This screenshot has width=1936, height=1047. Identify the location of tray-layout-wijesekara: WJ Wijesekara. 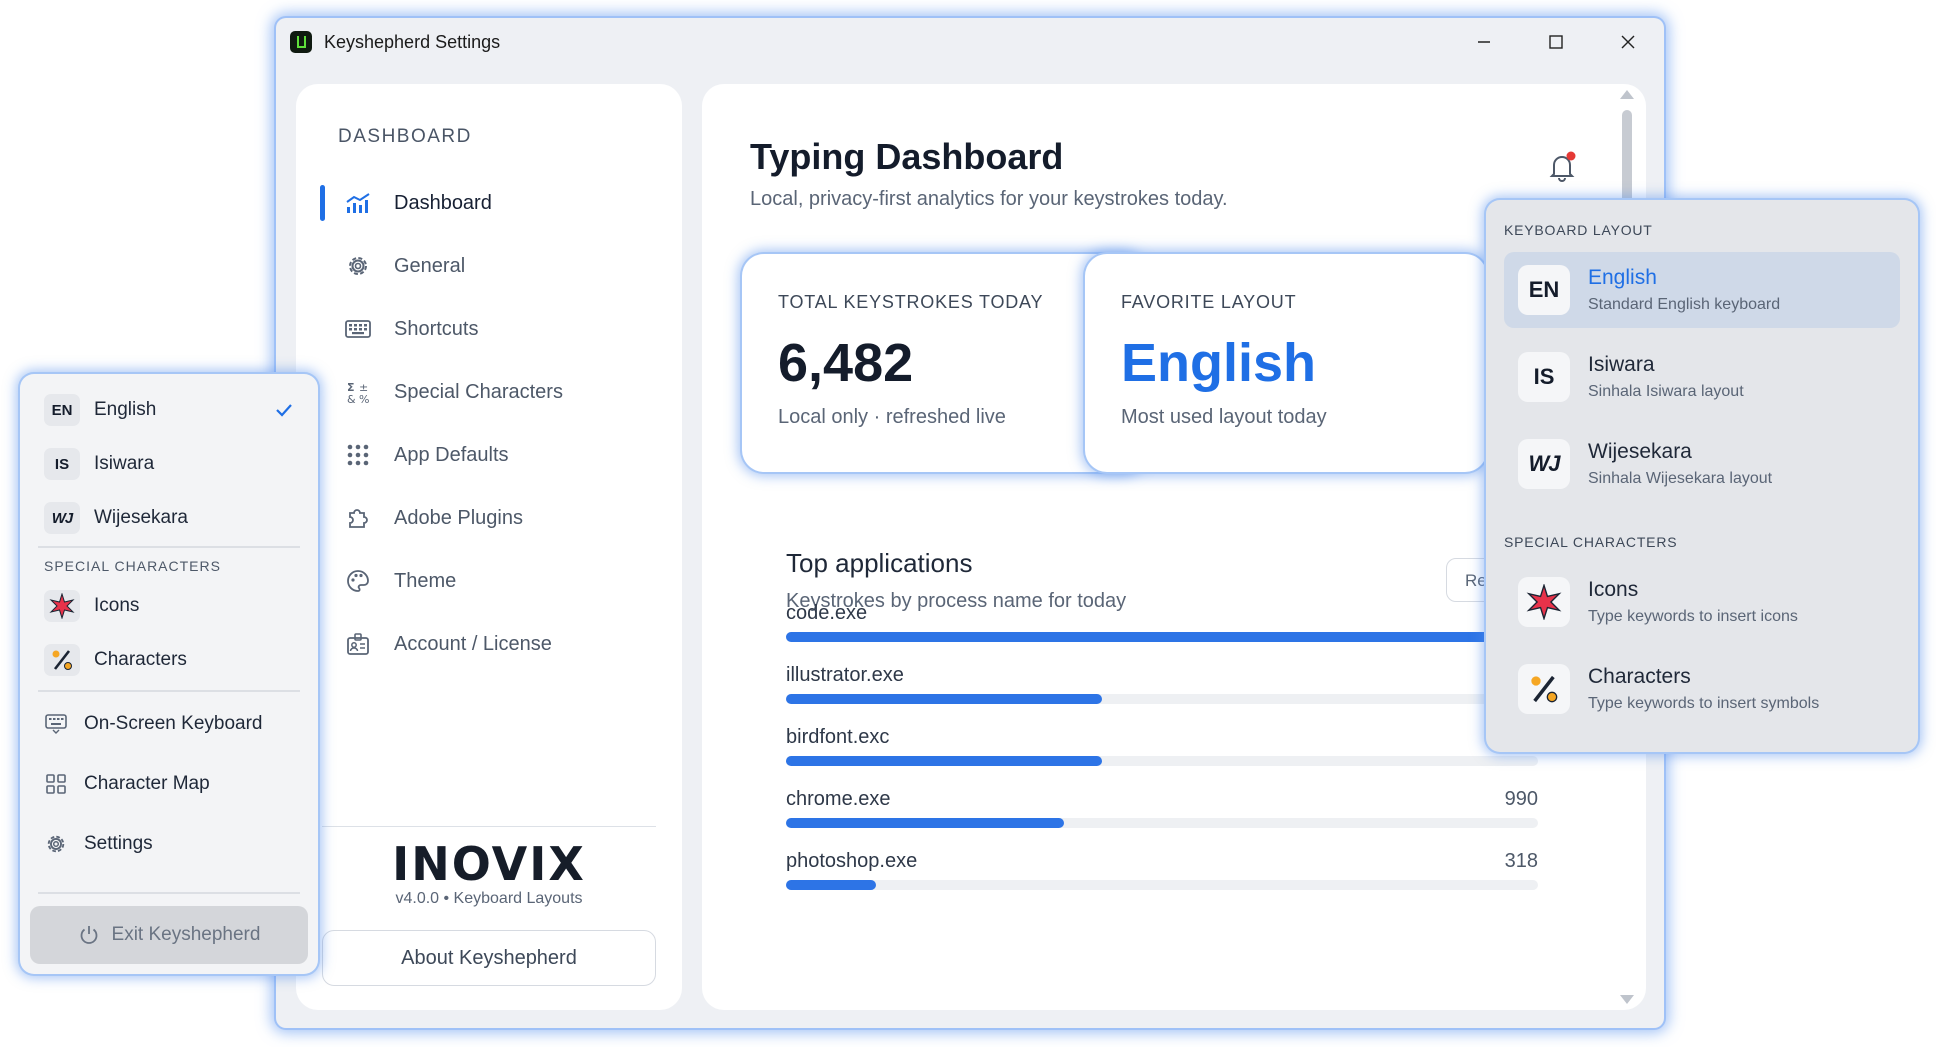
(172, 518).